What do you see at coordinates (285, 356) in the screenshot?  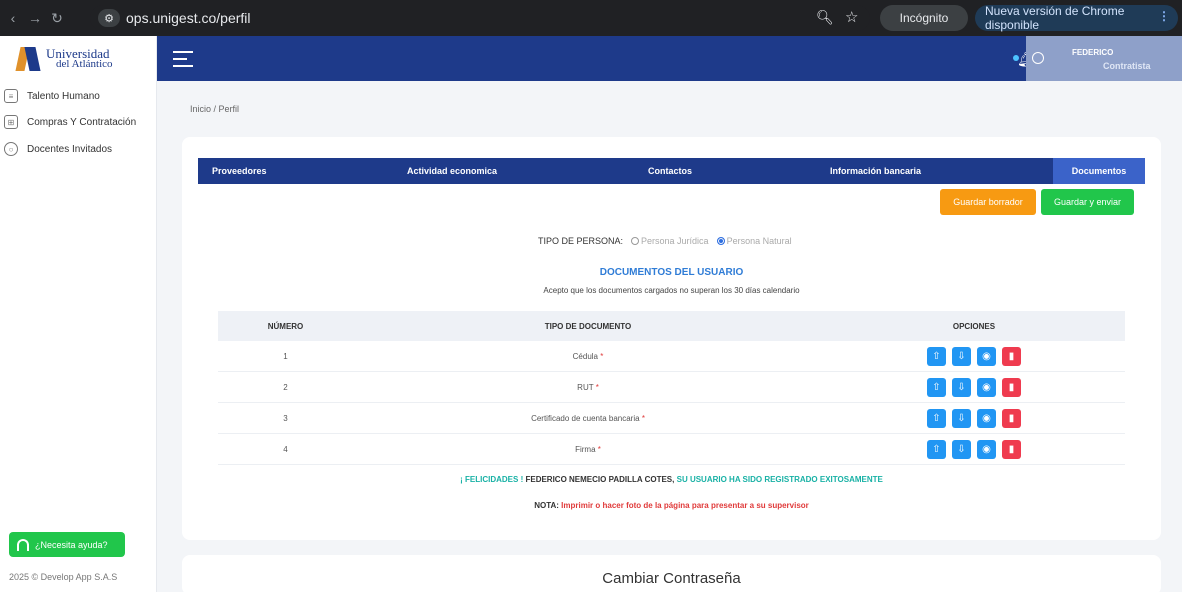 I see `row-number: 1` at bounding box center [285, 356].